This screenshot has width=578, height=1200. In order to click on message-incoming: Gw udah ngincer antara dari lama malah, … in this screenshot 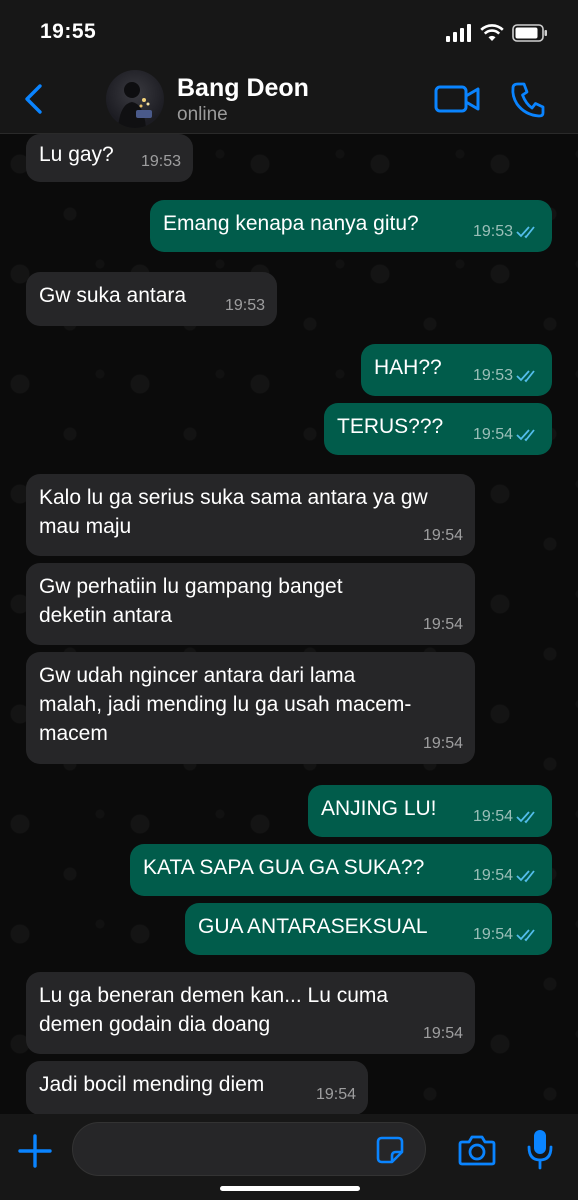, I will do `click(250, 708)`.